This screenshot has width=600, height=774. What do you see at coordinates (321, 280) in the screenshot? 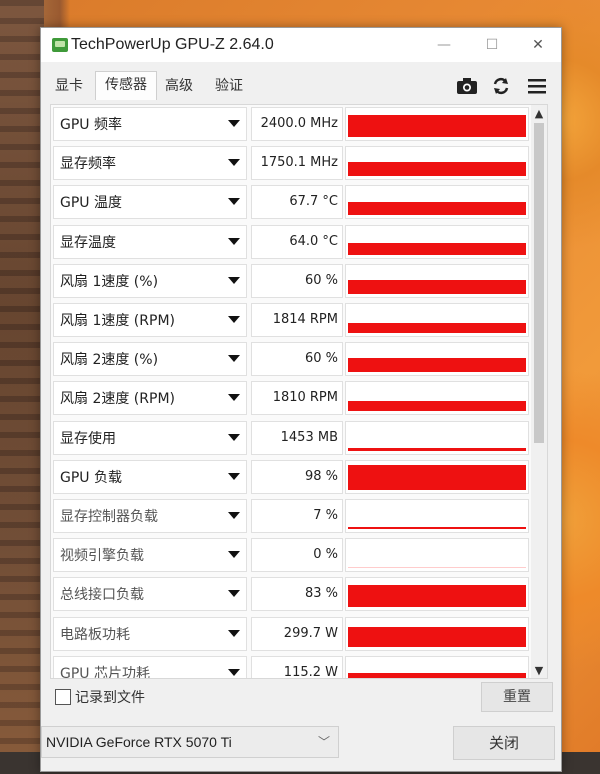
I see `sensor-value: 60 %` at bounding box center [321, 280].